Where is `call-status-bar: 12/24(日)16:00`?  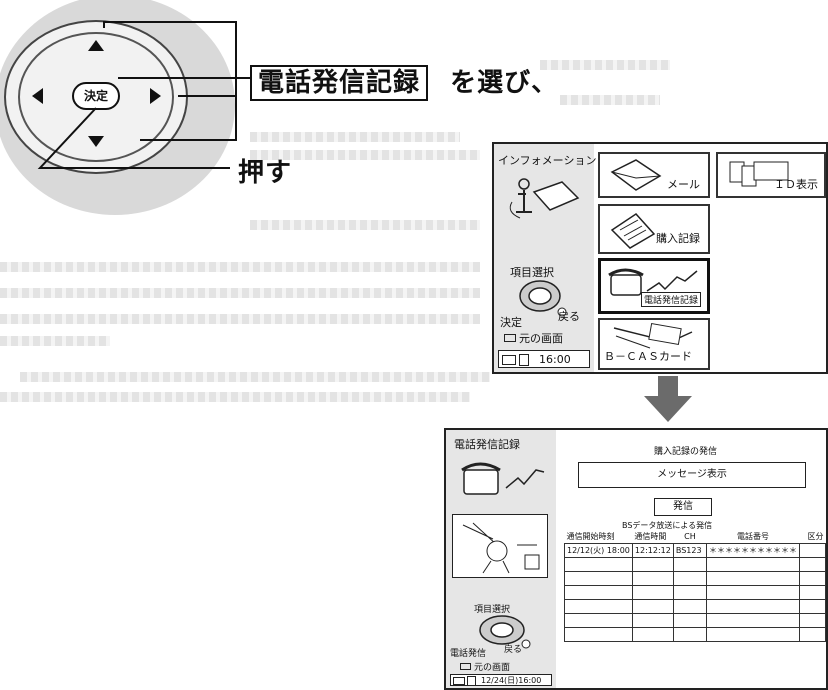
call-status-bar: 12/24(日)16:00 is located at coordinates (501, 680).